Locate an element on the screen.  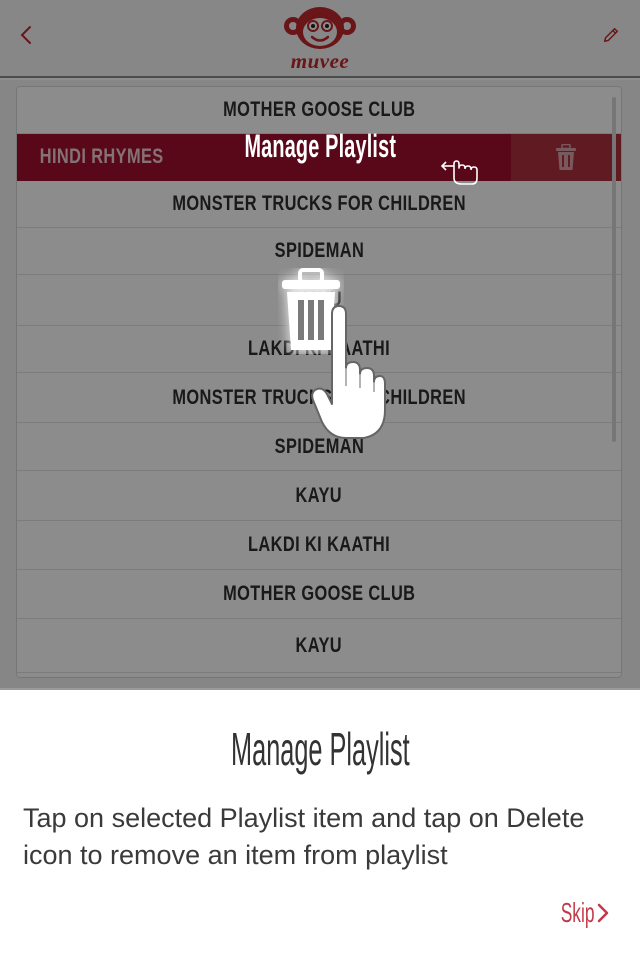
tutorial-title: Manage Playlist is located at coordinates (320, 749).